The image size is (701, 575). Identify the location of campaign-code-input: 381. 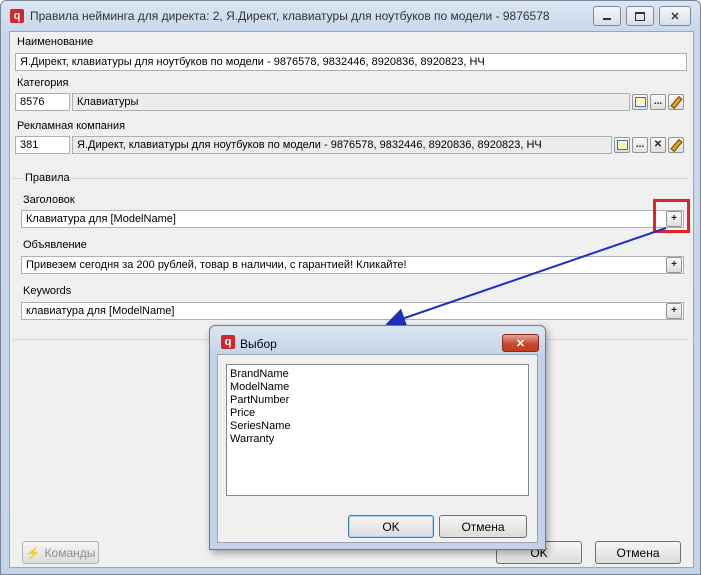
(42, 145).